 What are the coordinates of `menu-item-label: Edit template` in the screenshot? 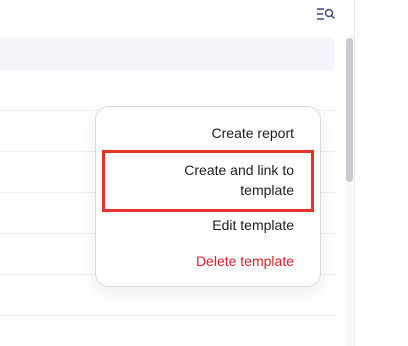 It's located at (253, 225).